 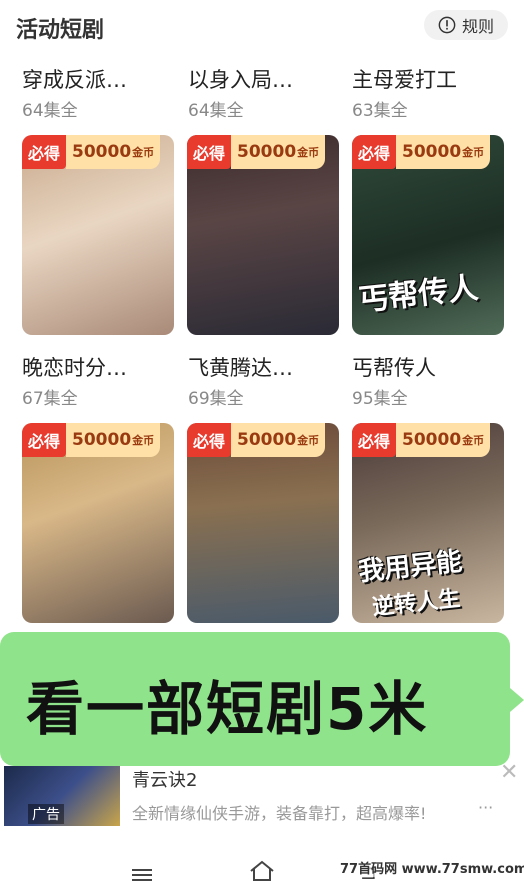 What do you see at coordinates (142, 875) in the screenshot?
I see `menu-icon` at bounding box center [142, 875].